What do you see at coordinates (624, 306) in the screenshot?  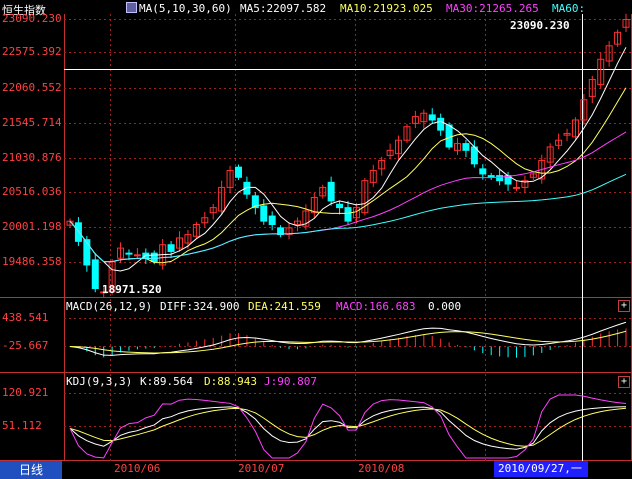 I see `macd-expand-button: +` at bounding box center [624, 306].